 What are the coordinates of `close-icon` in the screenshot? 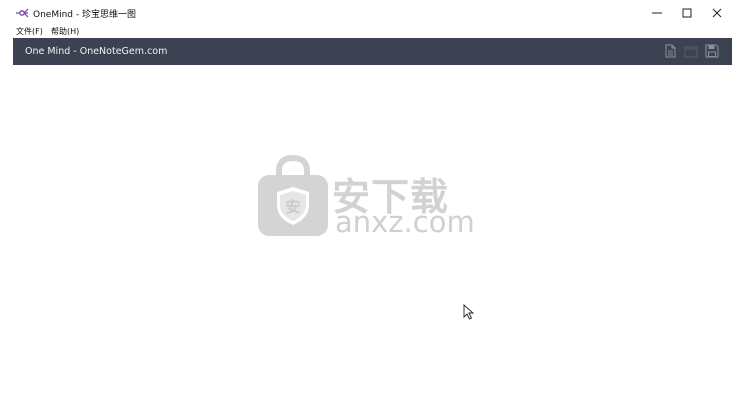 It's located at (717, 13).